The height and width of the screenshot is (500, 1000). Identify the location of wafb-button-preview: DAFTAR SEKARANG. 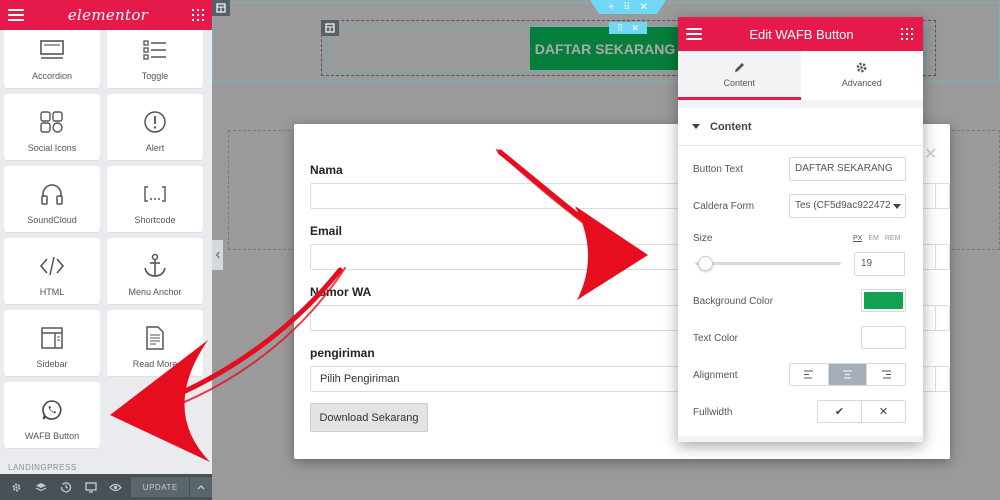
(605, 48).